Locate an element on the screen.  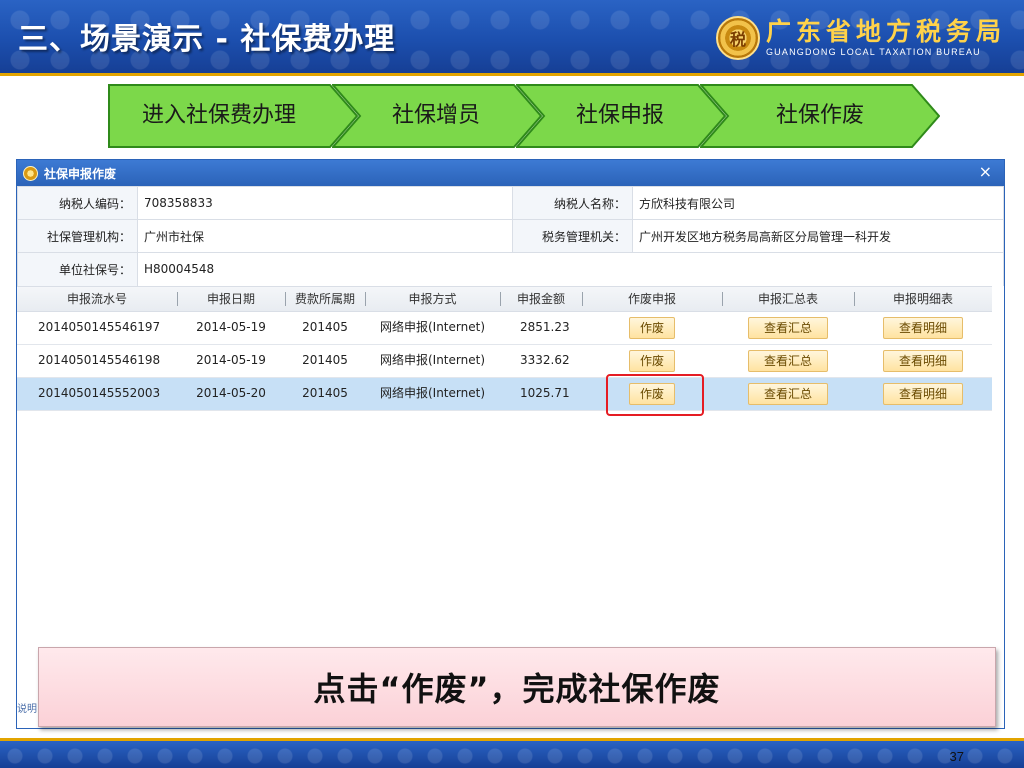
cell-serial: 2014050145546197 is located at coordinates (99, 327).